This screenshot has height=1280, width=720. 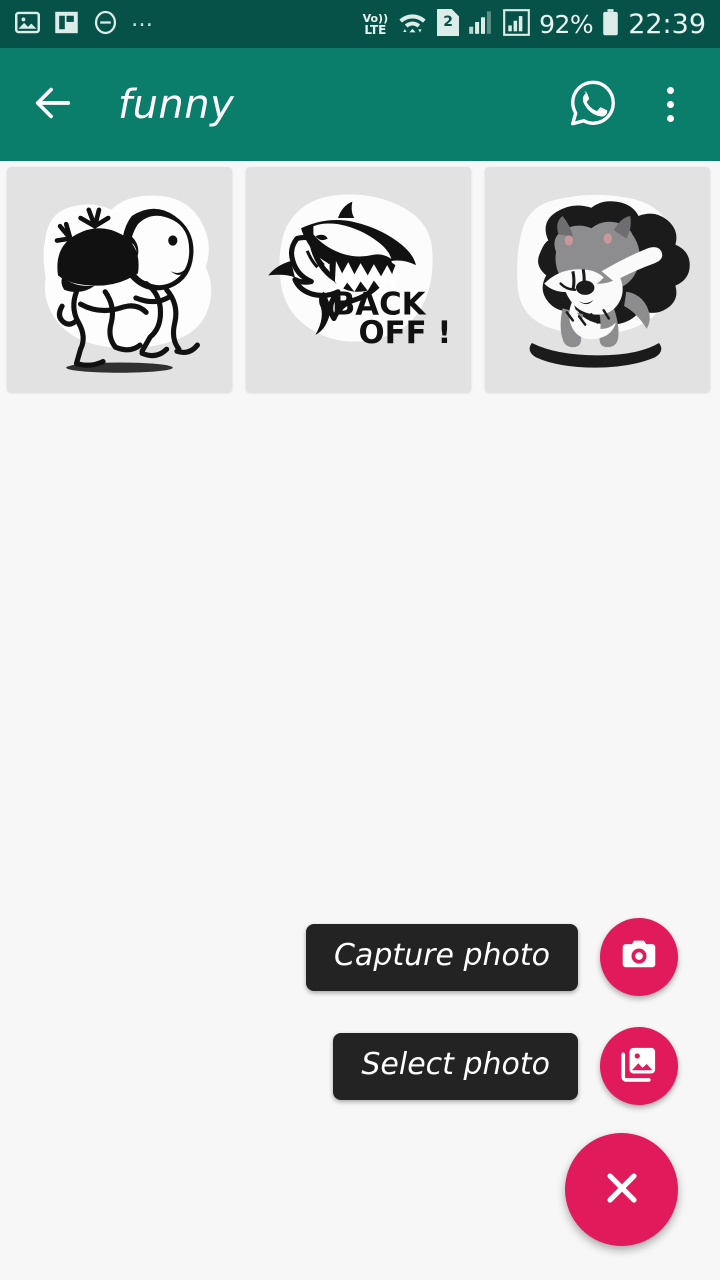 I want to click on status-bar: … Vo)) LTE 2 92% 22:39, so click(x=360, y=24).